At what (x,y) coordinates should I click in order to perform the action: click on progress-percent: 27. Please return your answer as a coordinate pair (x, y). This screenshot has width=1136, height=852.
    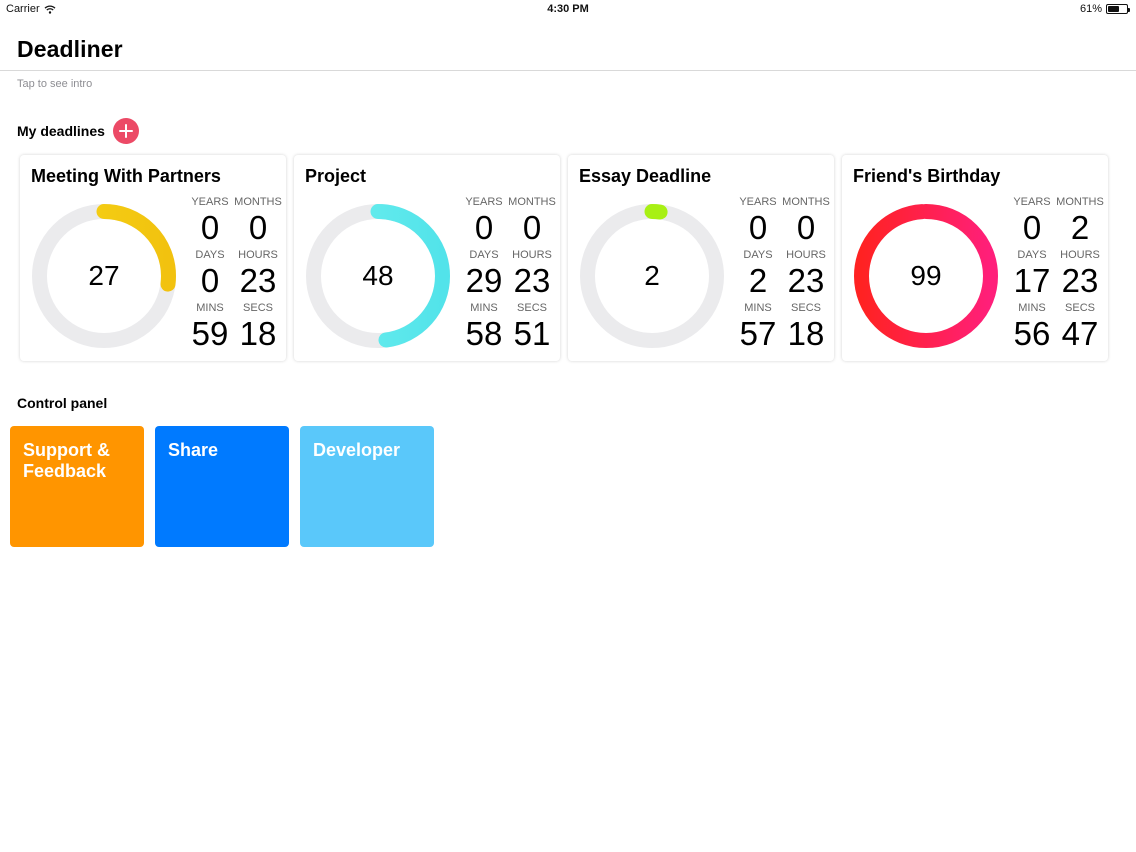
    Looking at the image, I should click on (104, 275).